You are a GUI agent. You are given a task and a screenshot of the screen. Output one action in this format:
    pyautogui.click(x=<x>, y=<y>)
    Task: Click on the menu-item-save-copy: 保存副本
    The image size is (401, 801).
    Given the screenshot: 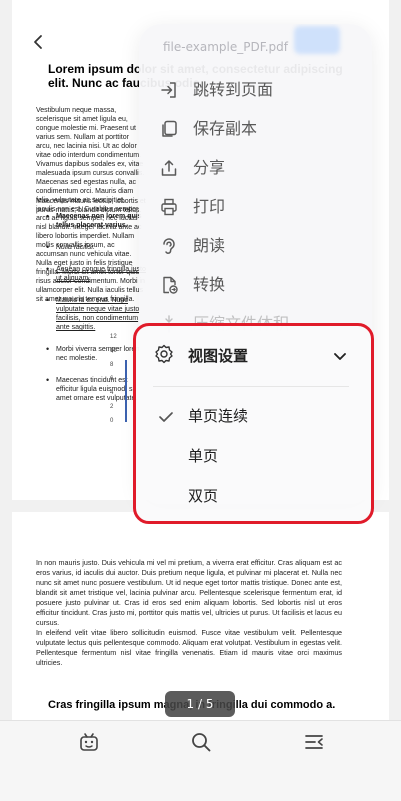 What is the action you would take?
    pyautogui.click(x=255, y=130)
    